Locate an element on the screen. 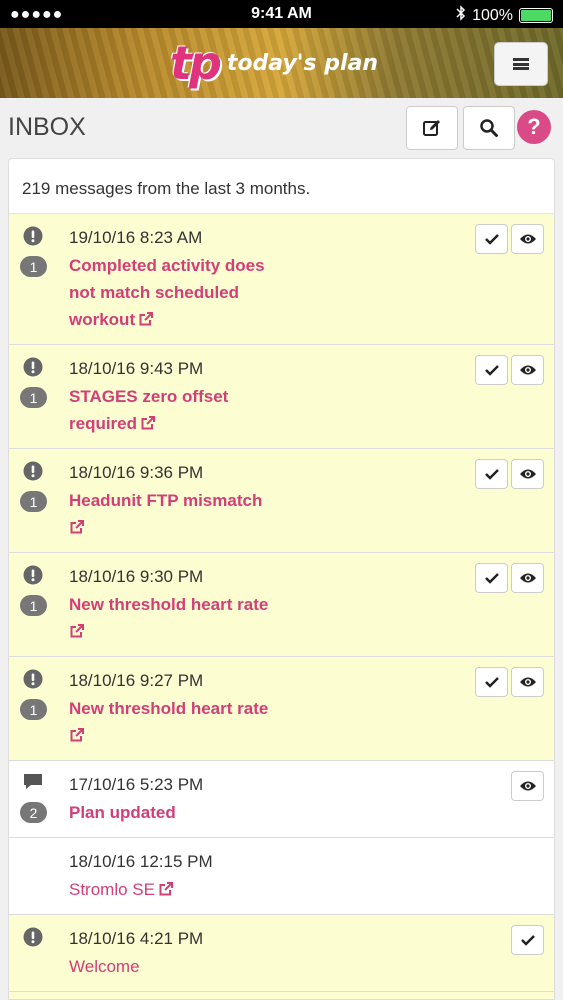  bluetooth-icon is located at coordinates (461, 15).